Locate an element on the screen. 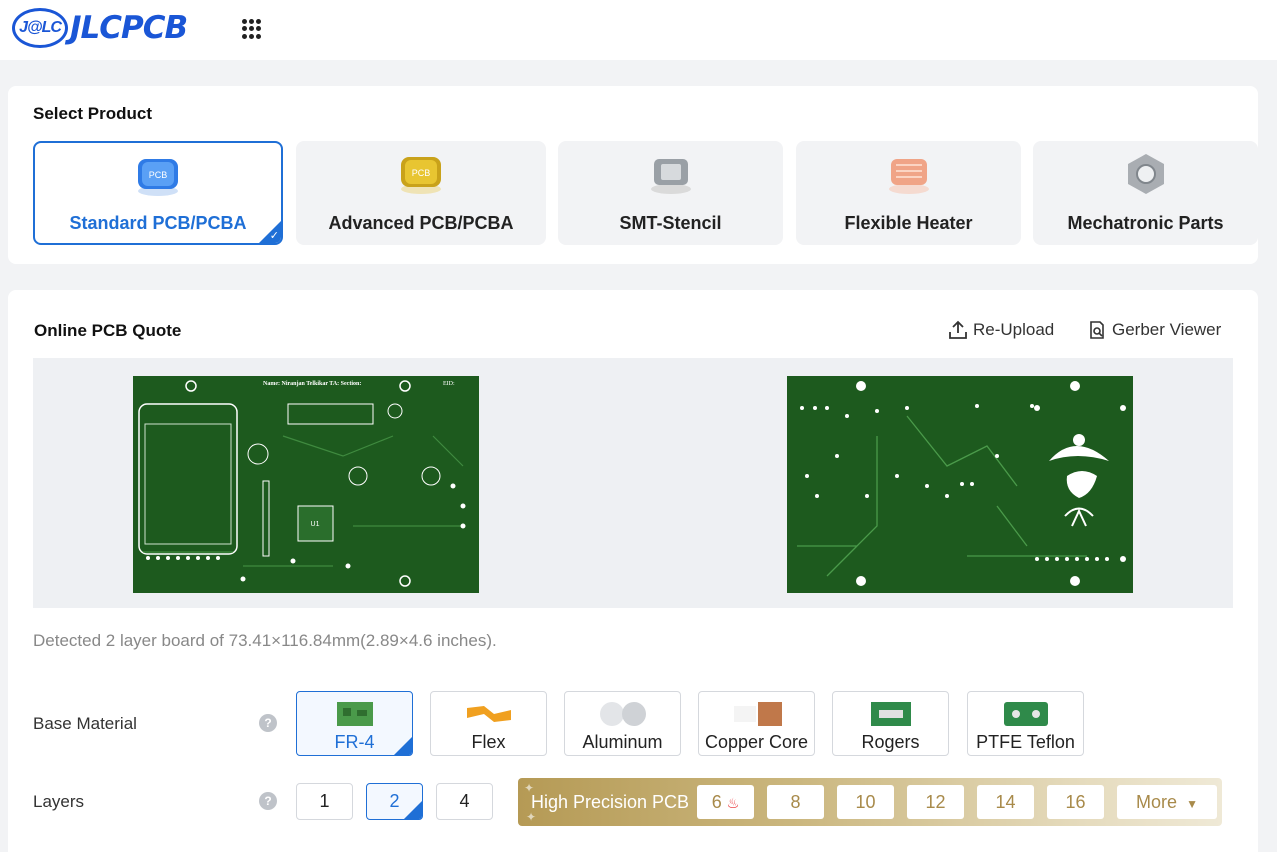 The width and height of the screenshot is (1277, 852). fr4-board-icon is located at coordinates (354, 714).